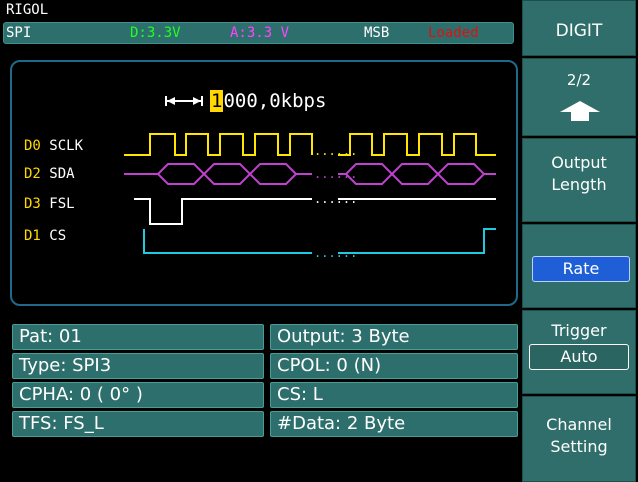 This screenshot has height=482, width=638. I want to click on pattern-cell: Pat: 01, so click(138, 337).